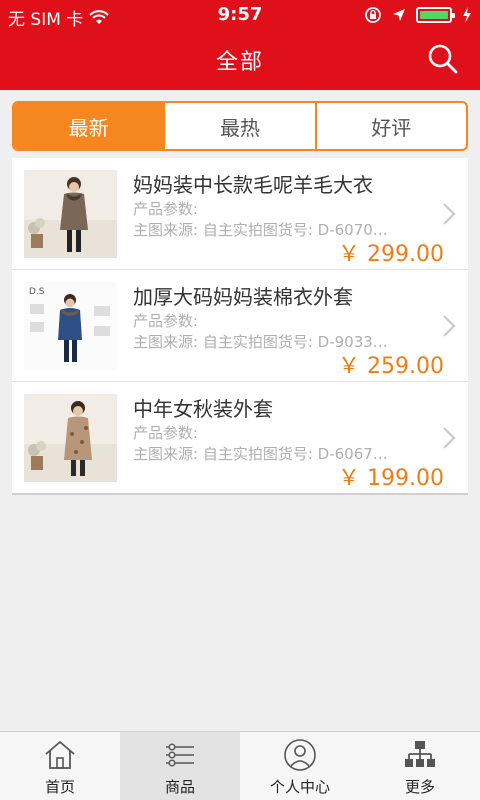 The width and height of the screenshot is (480, 800). I want to click on product-image: D.S, so click(70, 326).